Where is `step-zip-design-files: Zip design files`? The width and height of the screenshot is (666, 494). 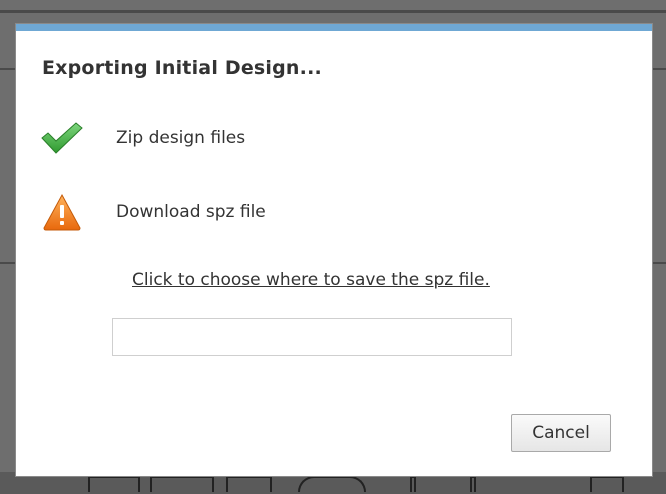 step-zip-design-files: Zip design files is located at coordinates (141, 138).